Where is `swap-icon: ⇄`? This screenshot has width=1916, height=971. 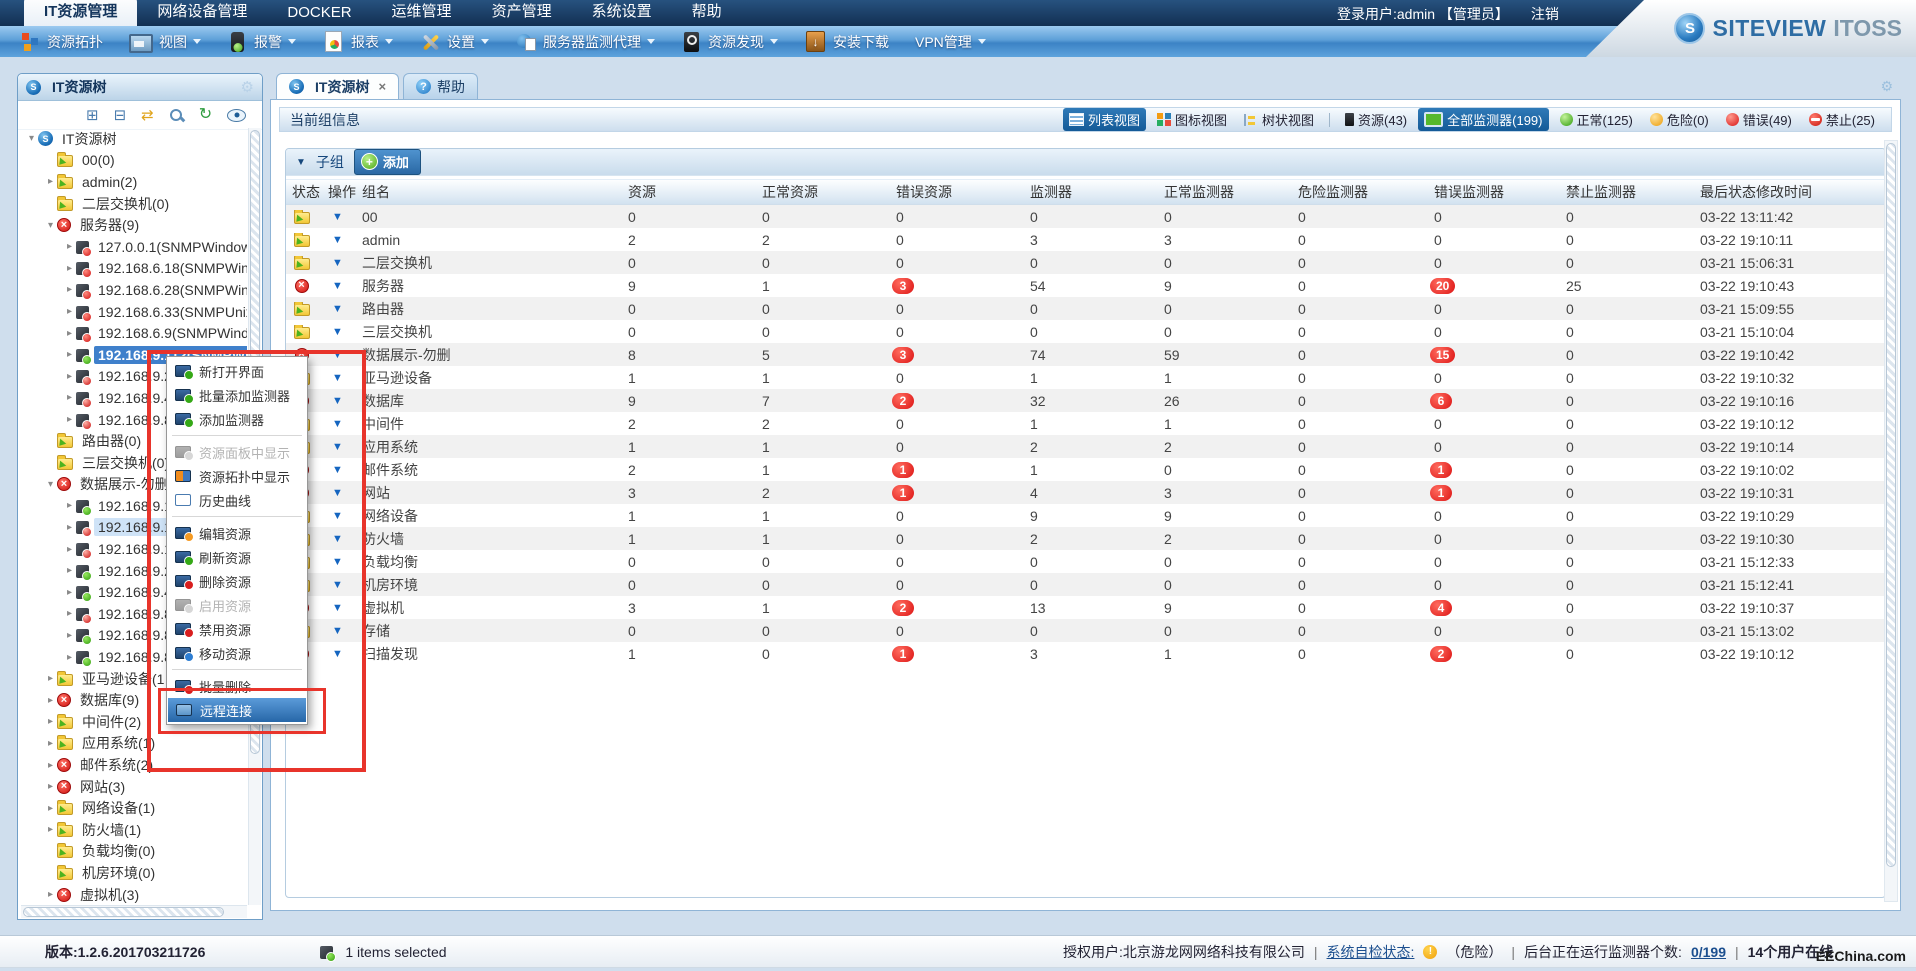 swap-icon: ⇄ is located at coordinates (147, 115).